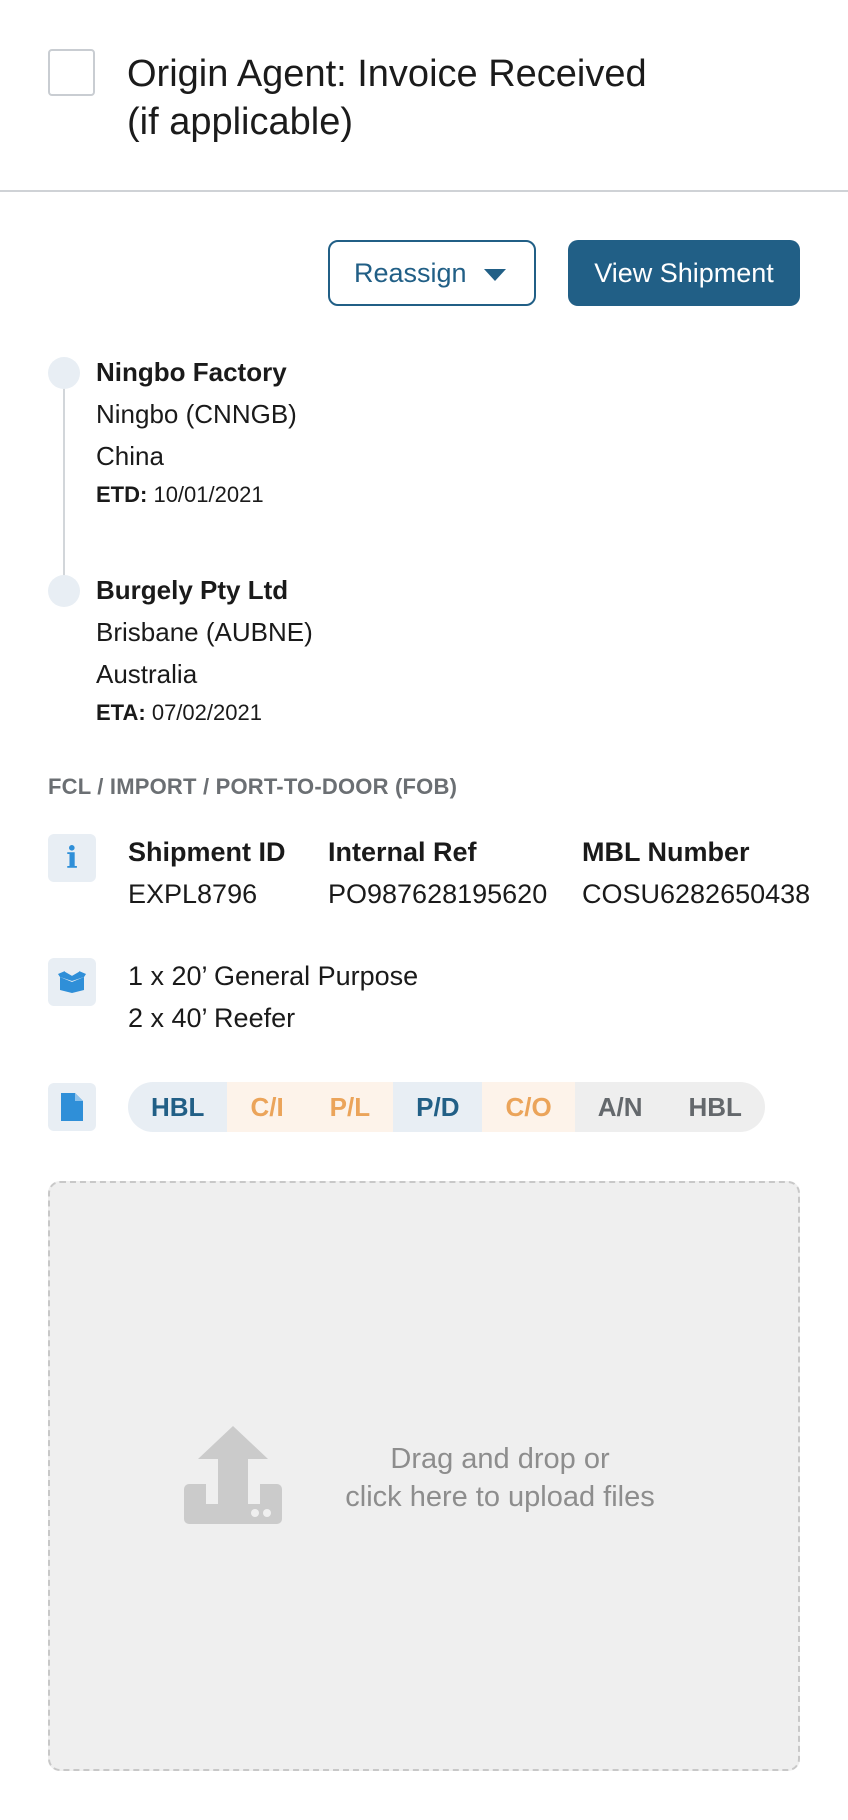  What do you see at coordinates (696, 873) in the screenshot?
I see `mbl-number-field: MBL Number COSU6282650438` at bounding box center [696, 873].